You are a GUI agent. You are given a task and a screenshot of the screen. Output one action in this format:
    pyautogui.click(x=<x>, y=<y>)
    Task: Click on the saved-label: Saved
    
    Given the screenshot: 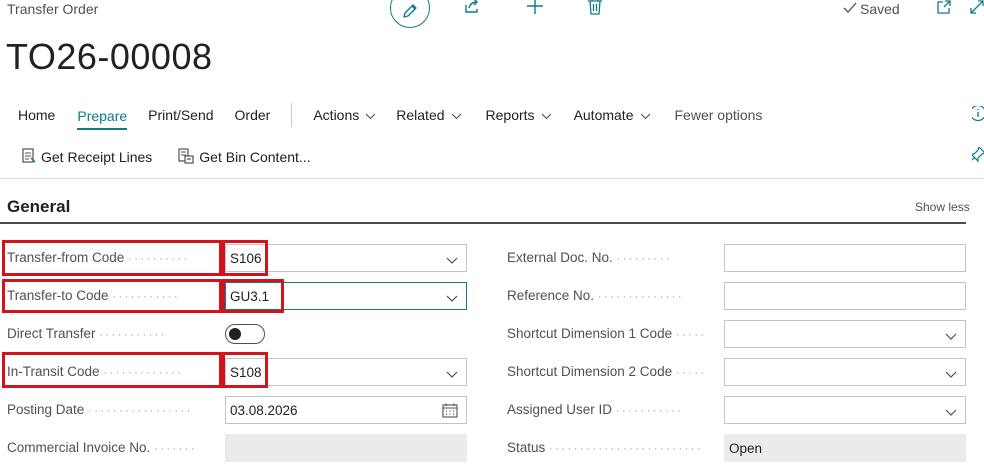 What is the action you would take?
    pyautogui.click(x=880, y=9)
    